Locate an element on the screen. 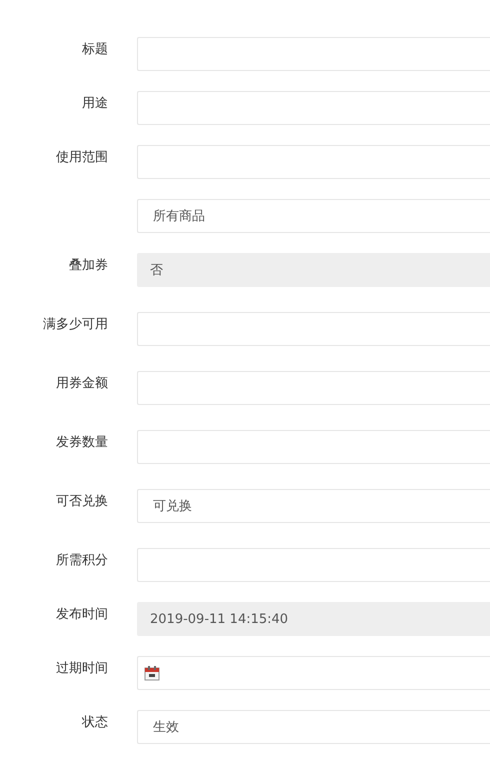 The height and width of the screenshot is (760, 490). field-label: 过期时间 is located at coordinates (82, 668).